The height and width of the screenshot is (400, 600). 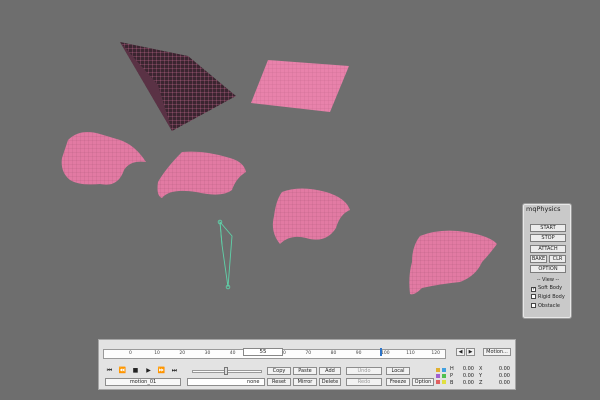 I want to click on obstacle-label: Obstacle, so click(x=549, y=306).